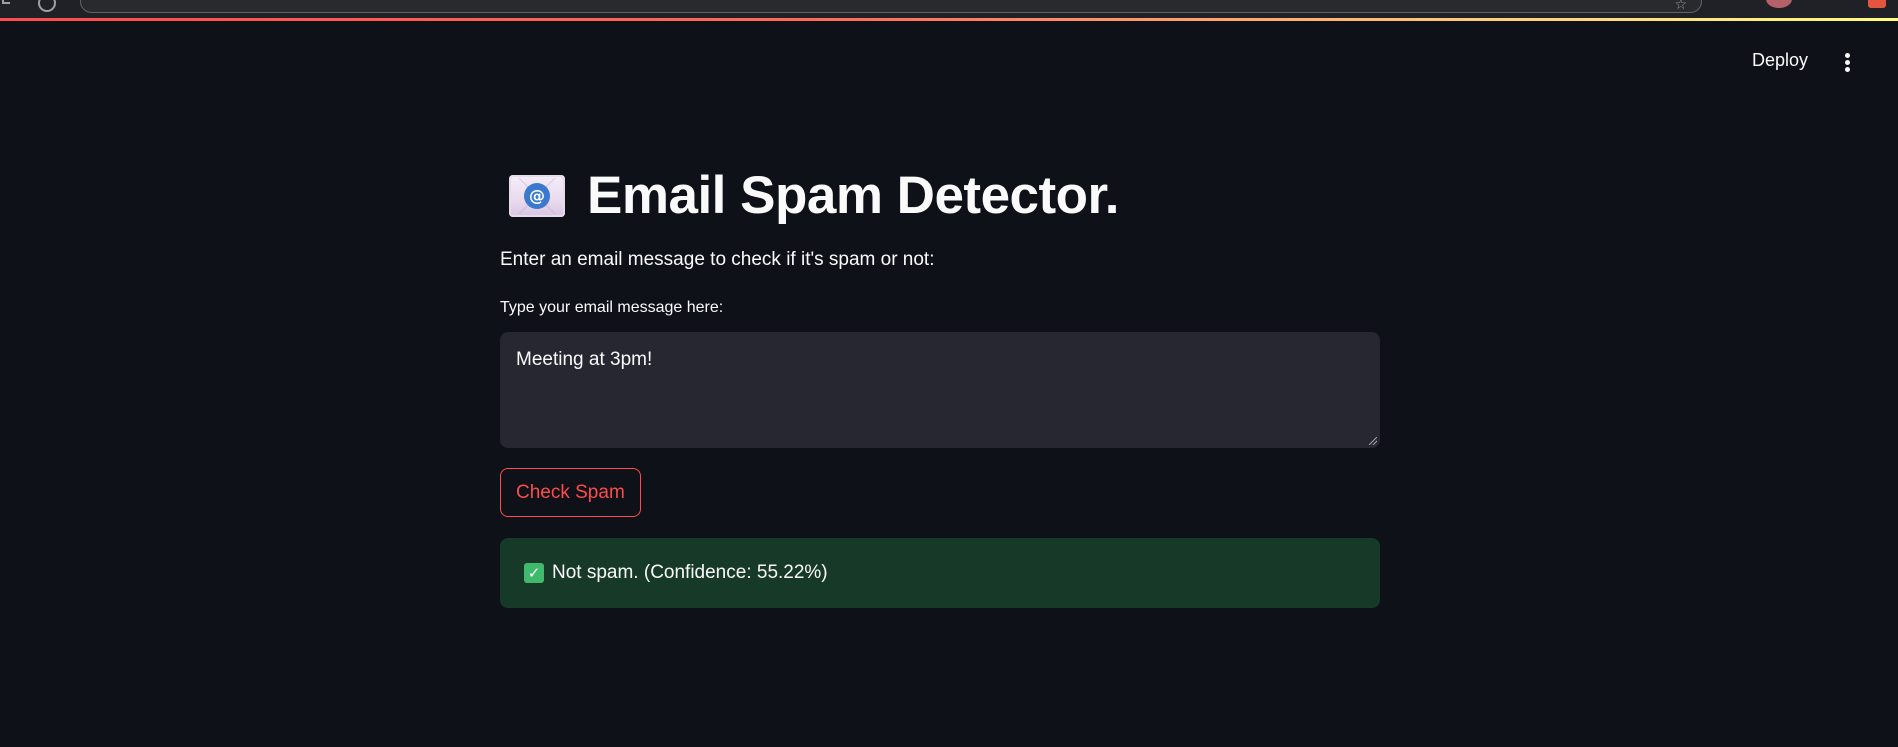  What do you see at coordinates (1877, 4) in the screenshot?
I see `extension-icon` at bounding box center [1877, 4].